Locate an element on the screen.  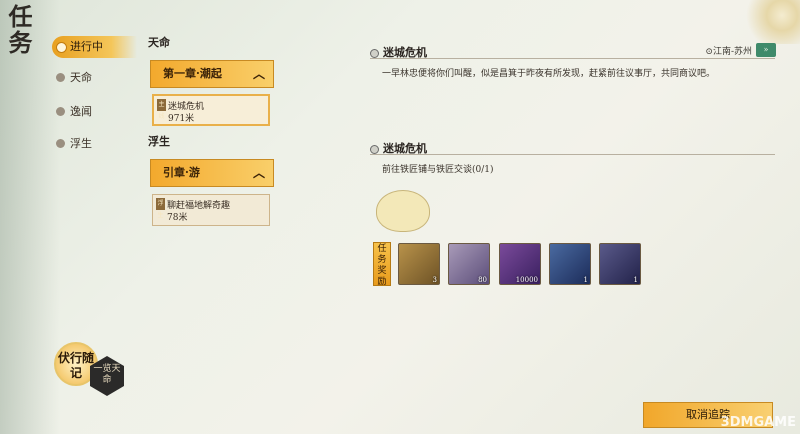
chapter-header-2: 引章·游 ︿ is located at coordinates (212, 173).